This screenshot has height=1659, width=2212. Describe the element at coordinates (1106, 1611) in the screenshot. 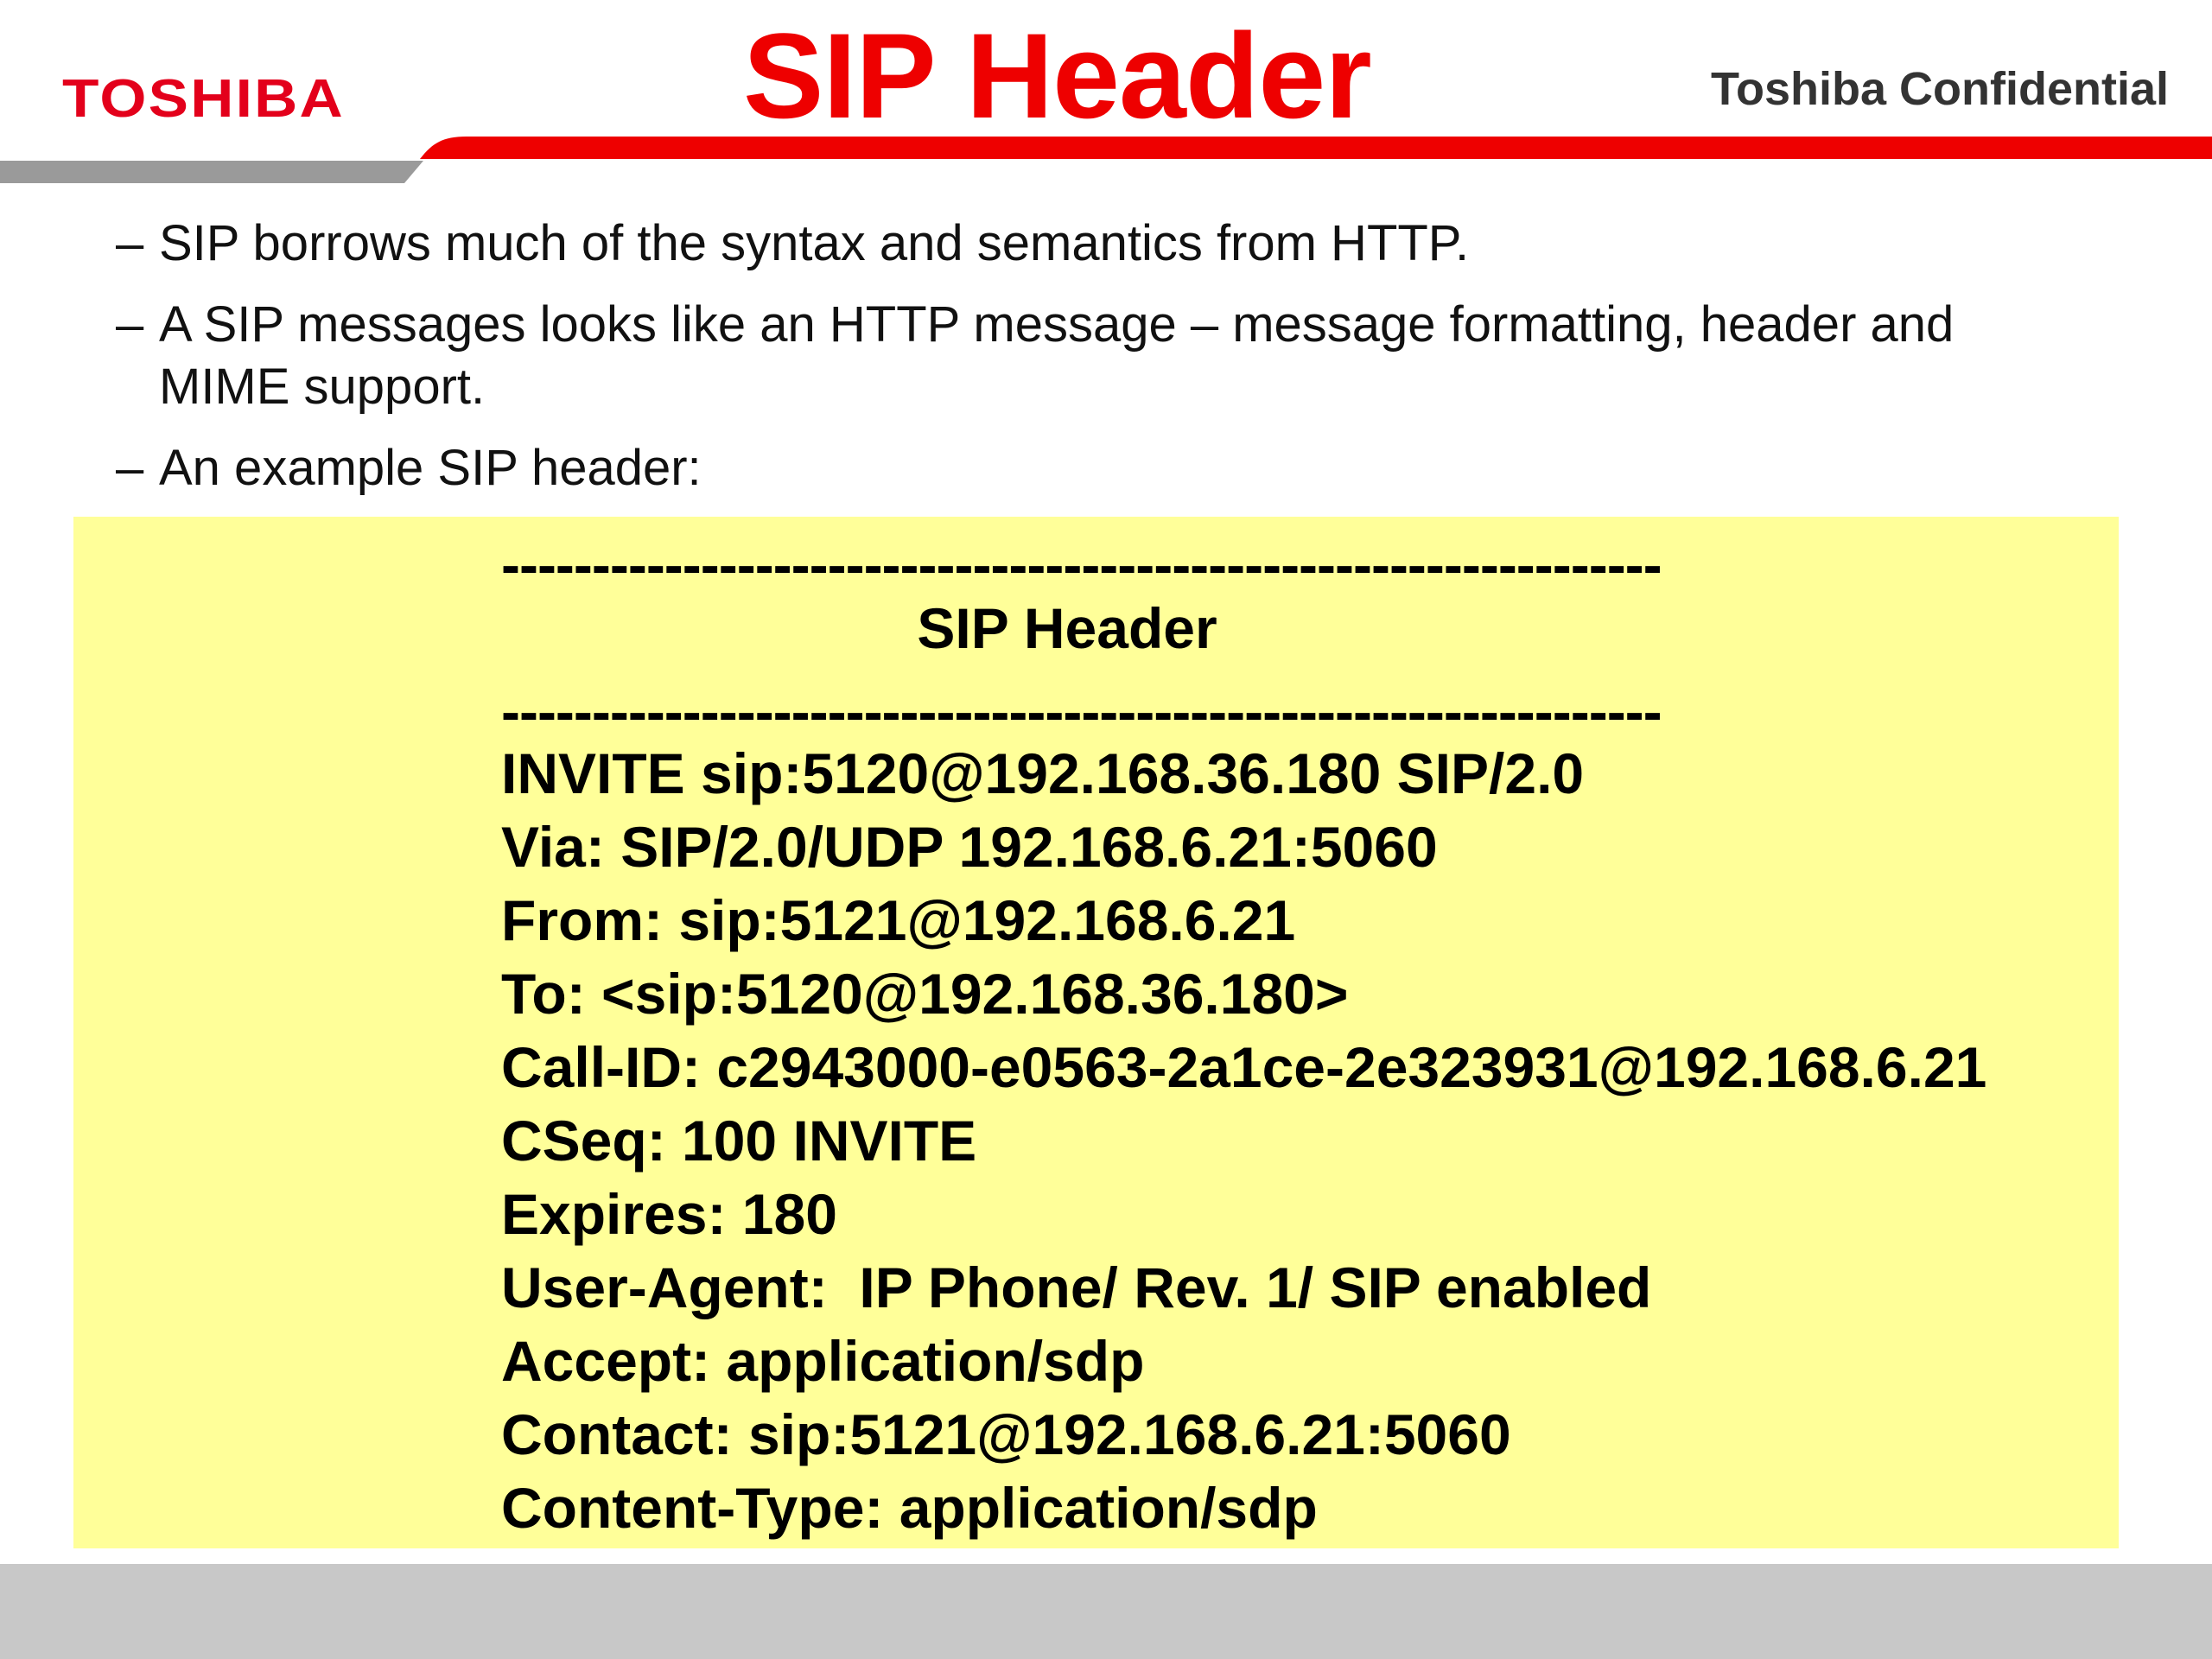

I see `footer-bar` at that location.